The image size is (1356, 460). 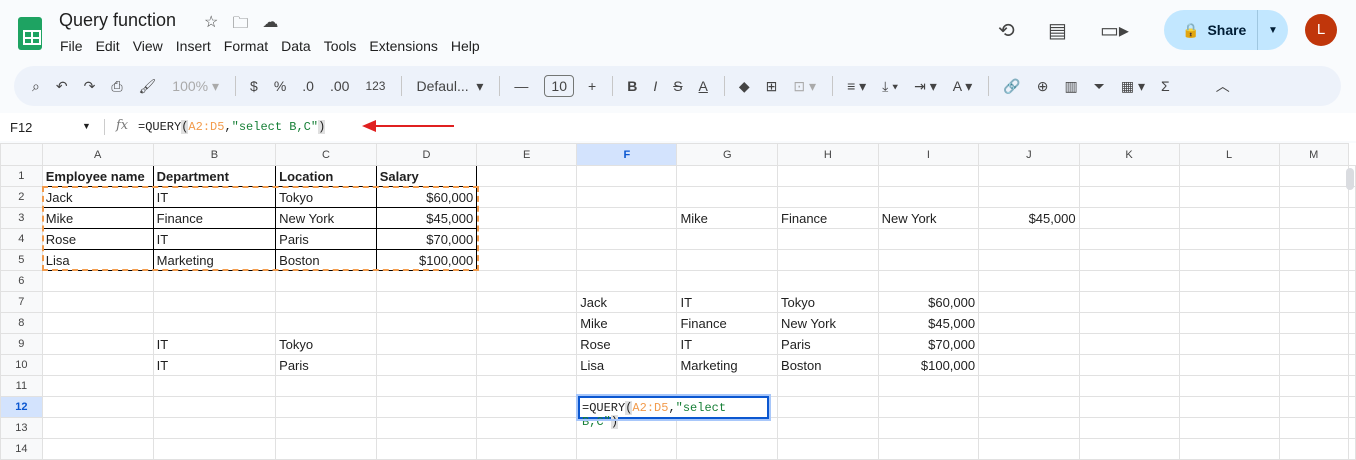 I want to click on cell-E7, so click(x=527, y=302).